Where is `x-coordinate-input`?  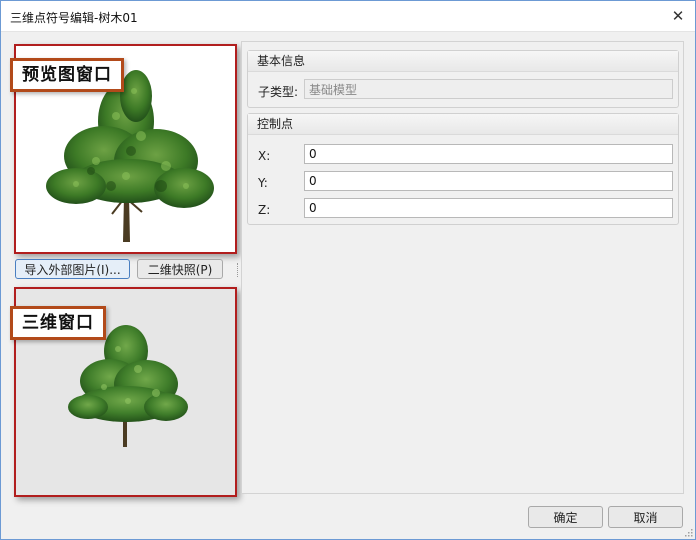
x-coordinate-input is located at coordinates (488, 154).